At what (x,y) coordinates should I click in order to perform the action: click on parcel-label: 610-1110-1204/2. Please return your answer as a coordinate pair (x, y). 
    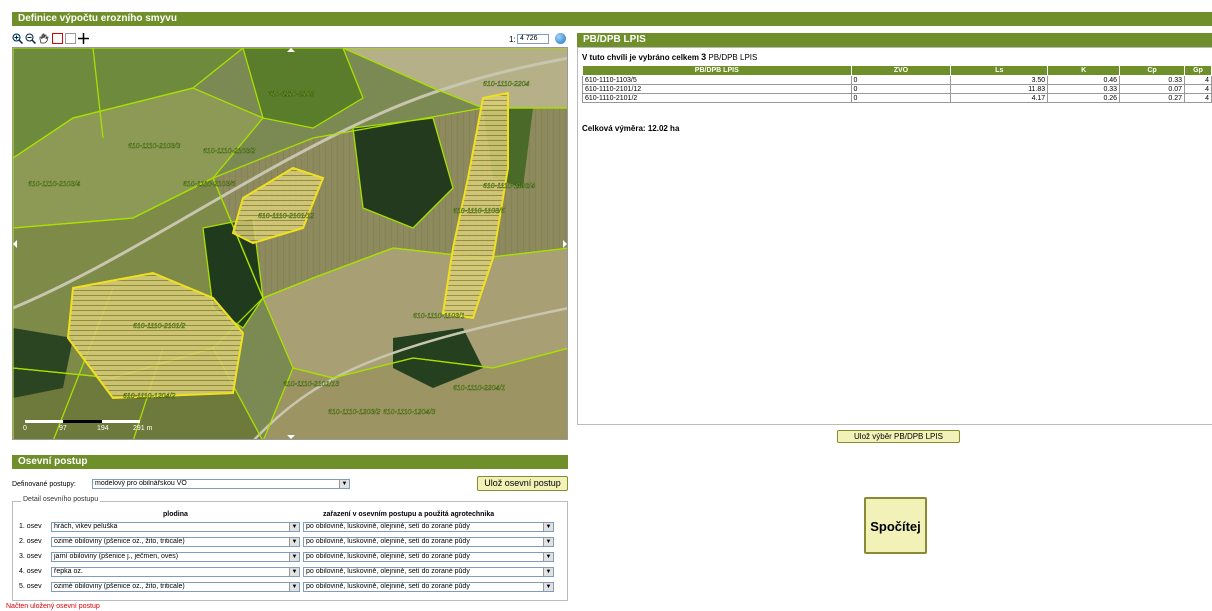
    Looking at the image, I should click on (149, 396).